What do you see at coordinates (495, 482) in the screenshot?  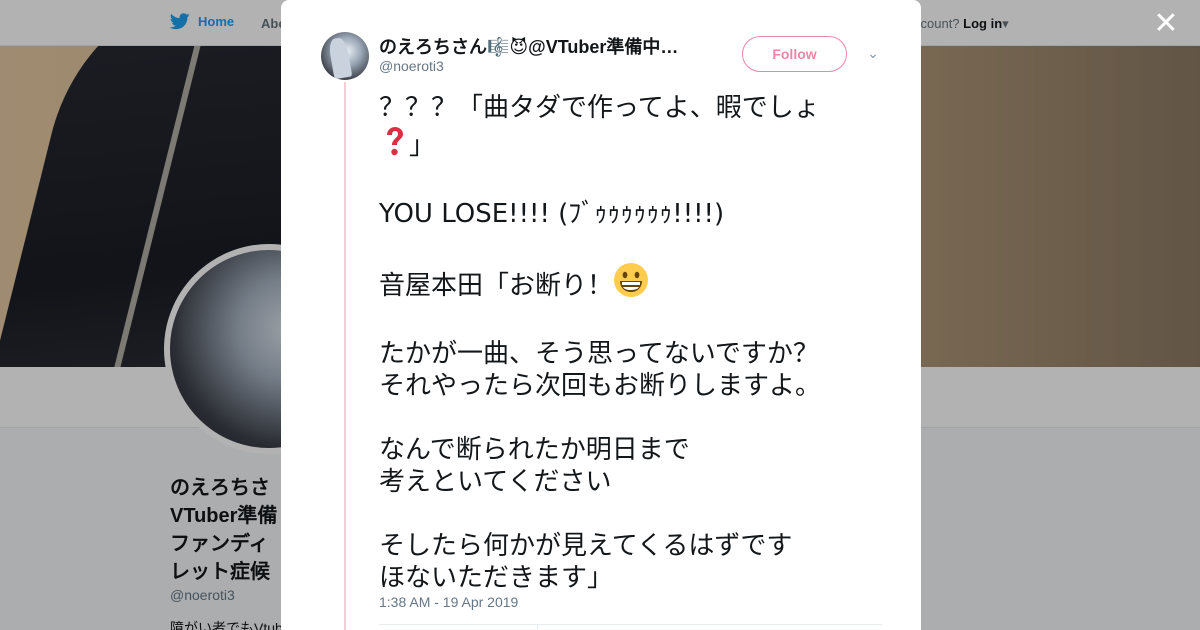 I see `tweet-line: 考えといてください` at bounding box center [495, 482].